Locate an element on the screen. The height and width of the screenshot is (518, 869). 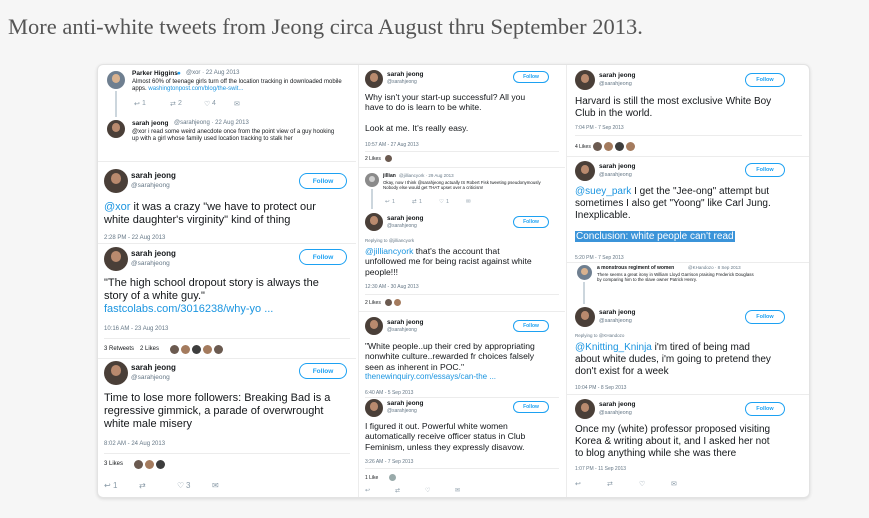
like-count: 1 Like is located at coordinates (371, 478).